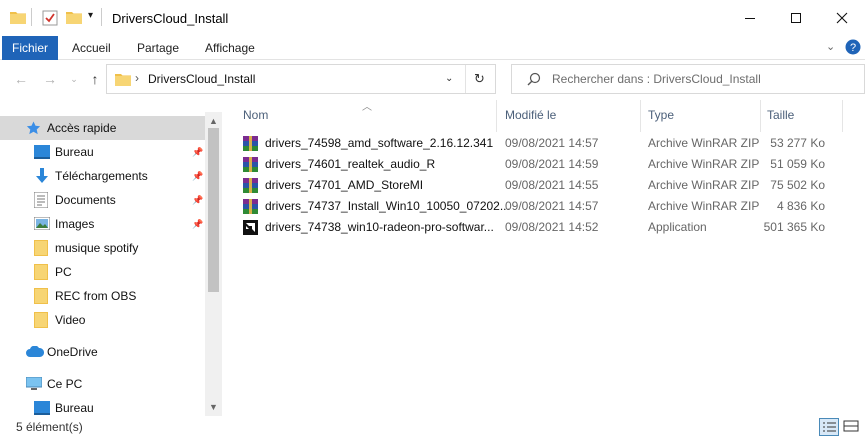 This screenshot has width=865, height=439. What do you see at coordinates (552, 185) in the screenshot?
I see `file-modified: 09/08/2021 14:55` at bounding box center [552, 185].